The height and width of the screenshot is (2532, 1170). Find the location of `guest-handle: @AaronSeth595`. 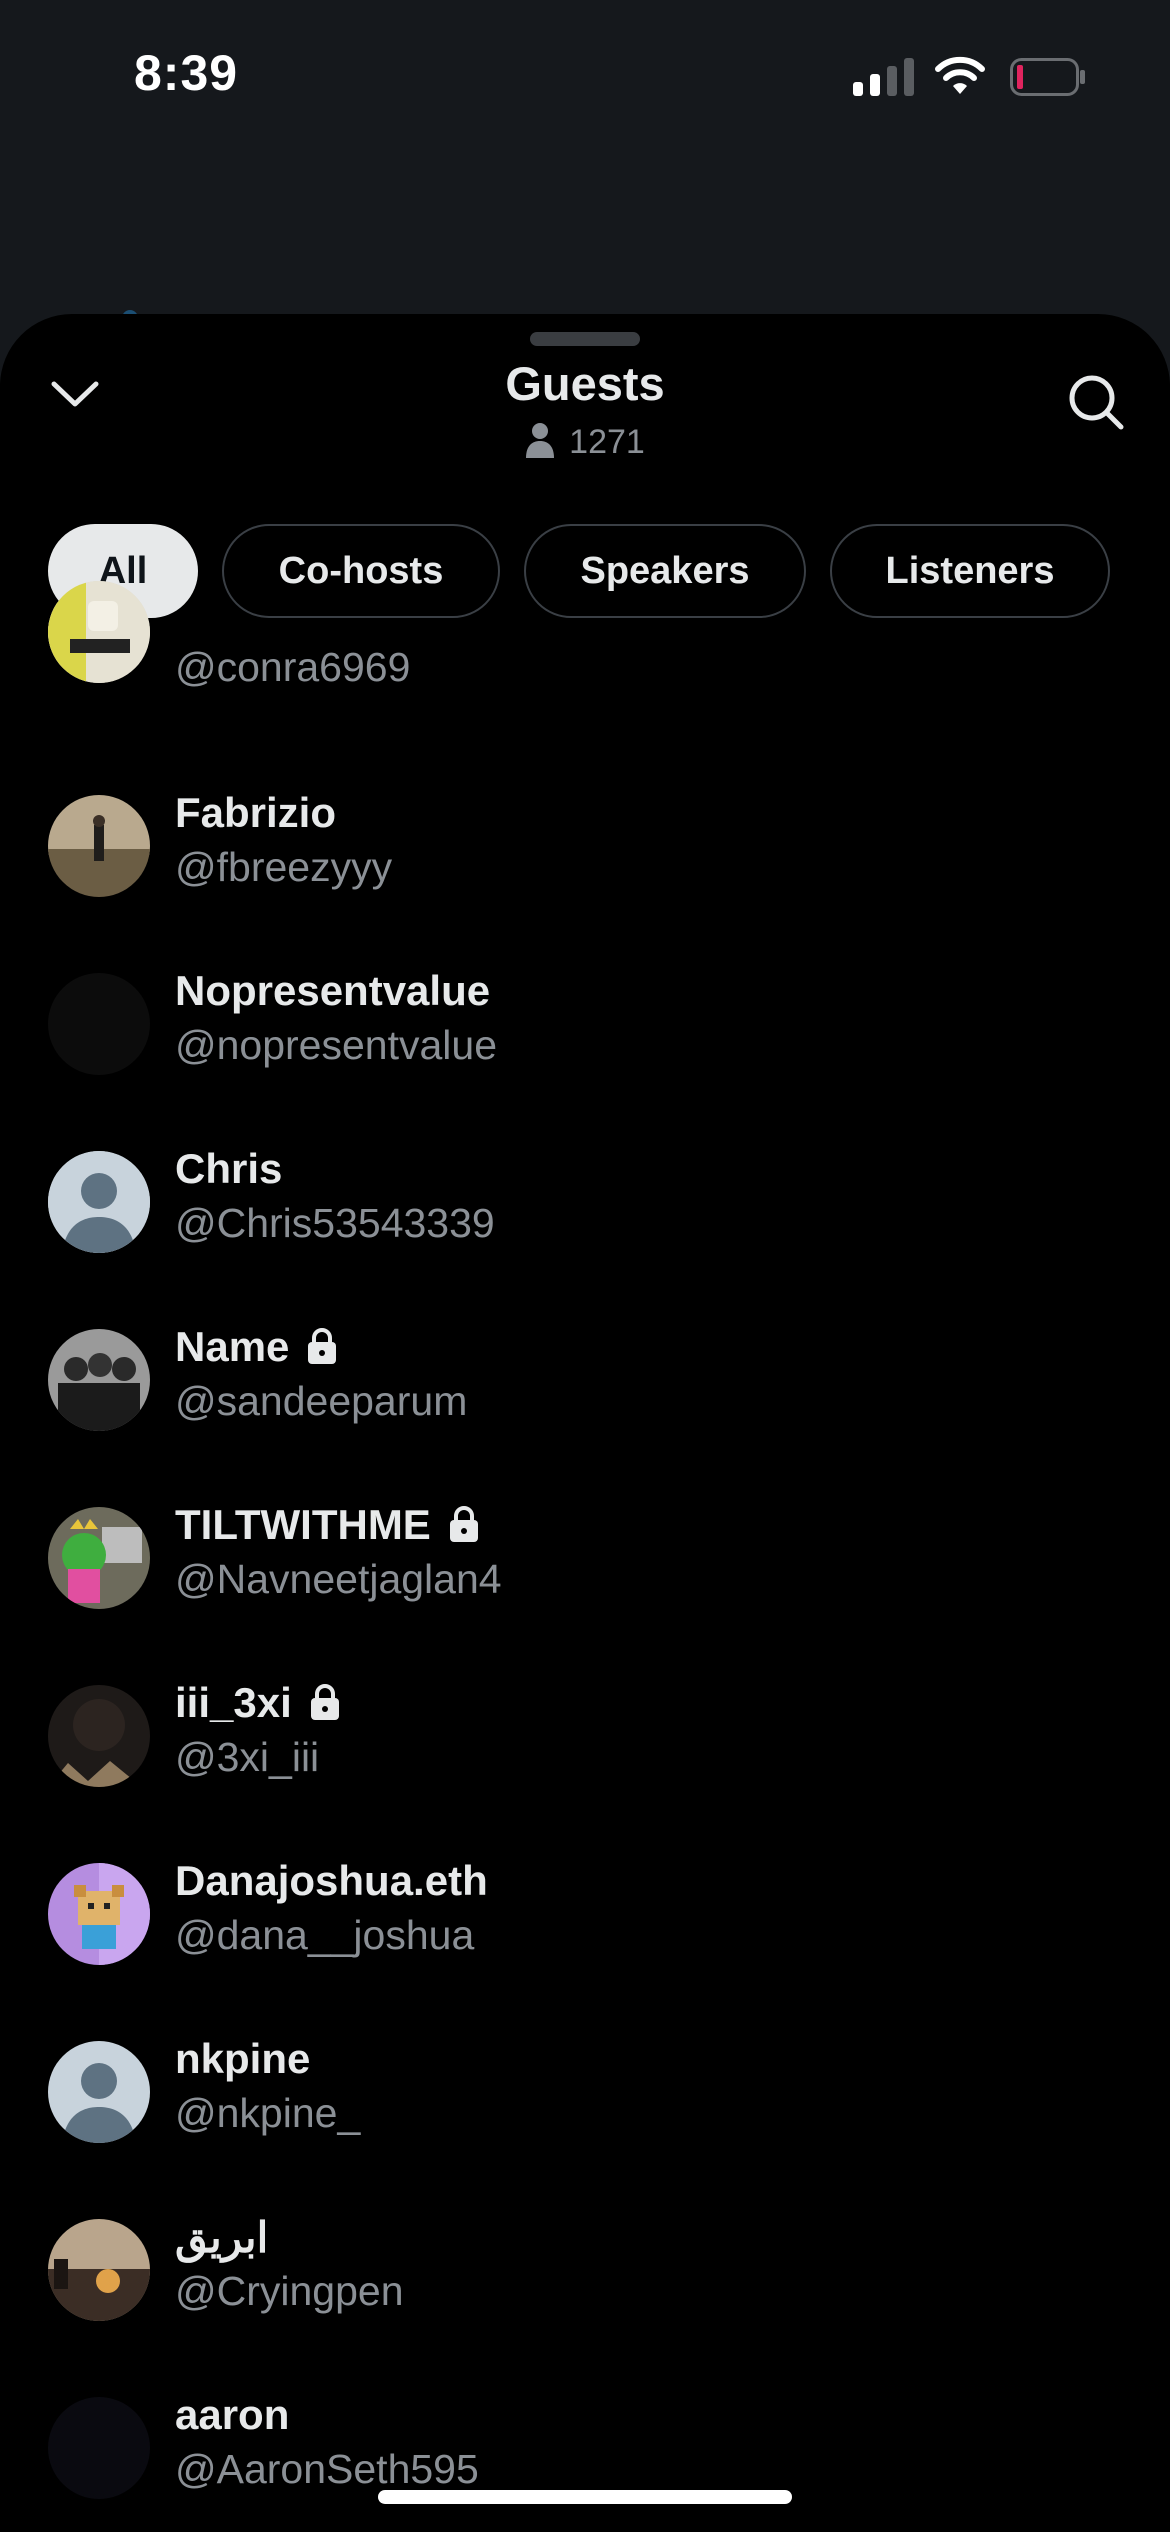

guest-handle: @AaronSeth595 is located at coordinates (327, 2469).